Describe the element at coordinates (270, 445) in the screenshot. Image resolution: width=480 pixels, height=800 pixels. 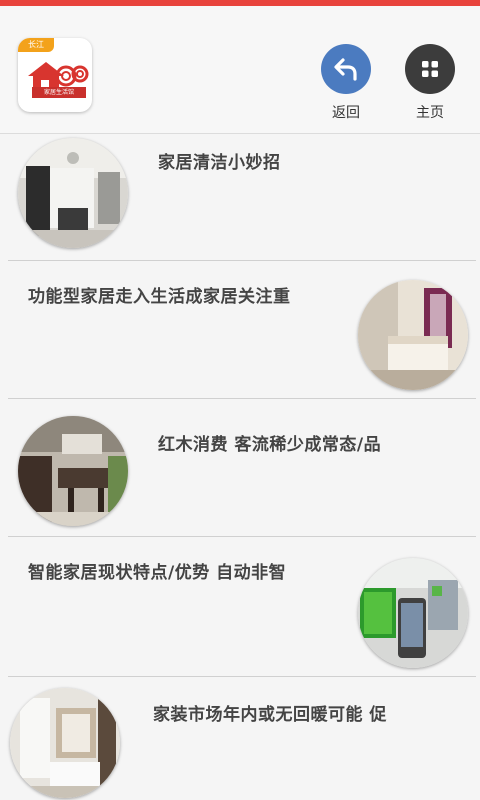
I see `article-title: 红木消费 客流稀少成常态/品` at that location.